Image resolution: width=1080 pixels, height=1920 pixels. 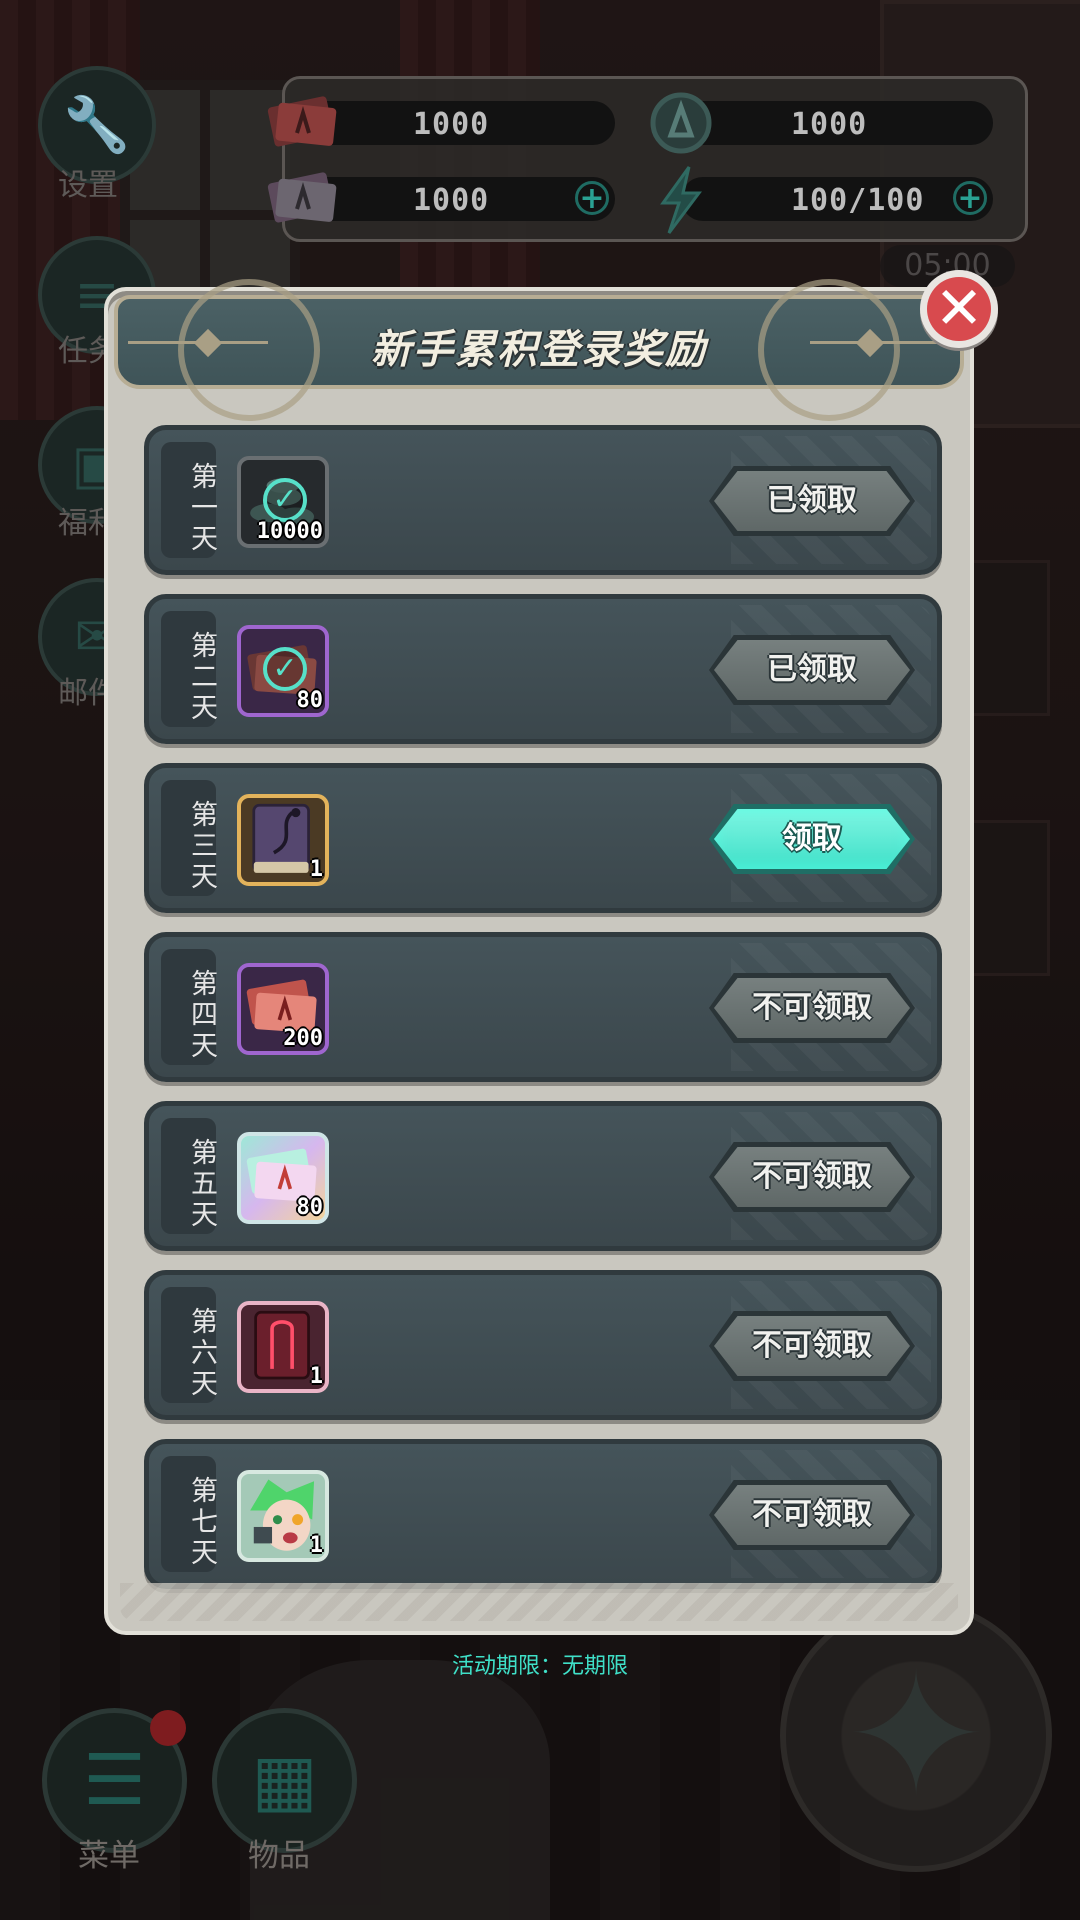 What do you see at coordinates (189, 1176) in the screenshot?
I see `day-label: 第五天` at bounding box center [189, 1176].